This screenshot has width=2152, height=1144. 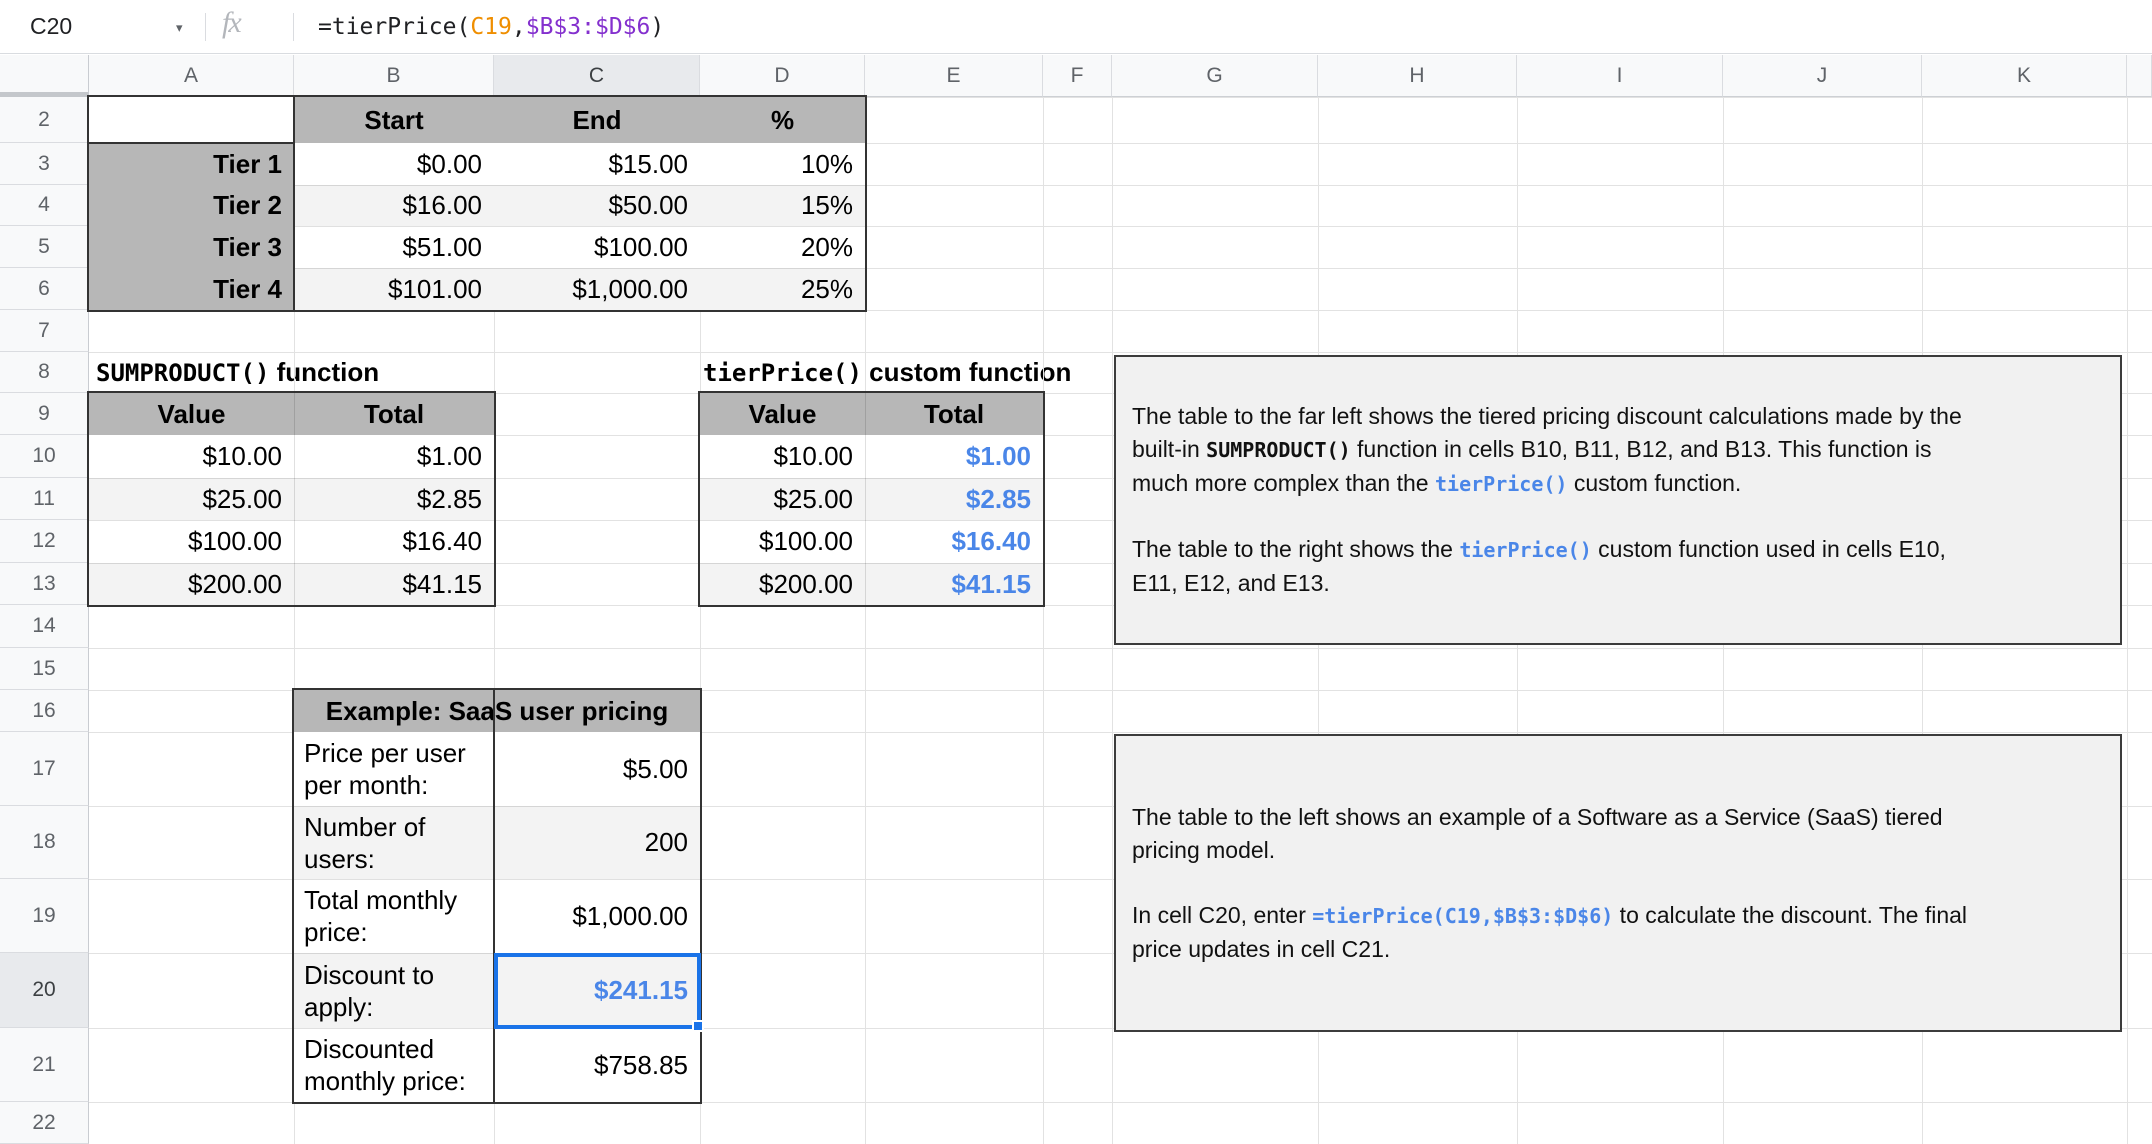 What do you see at coordinates (44, 916) in the screenshot?
I see `row-header-19: 19` at bounding box center [44, 916].